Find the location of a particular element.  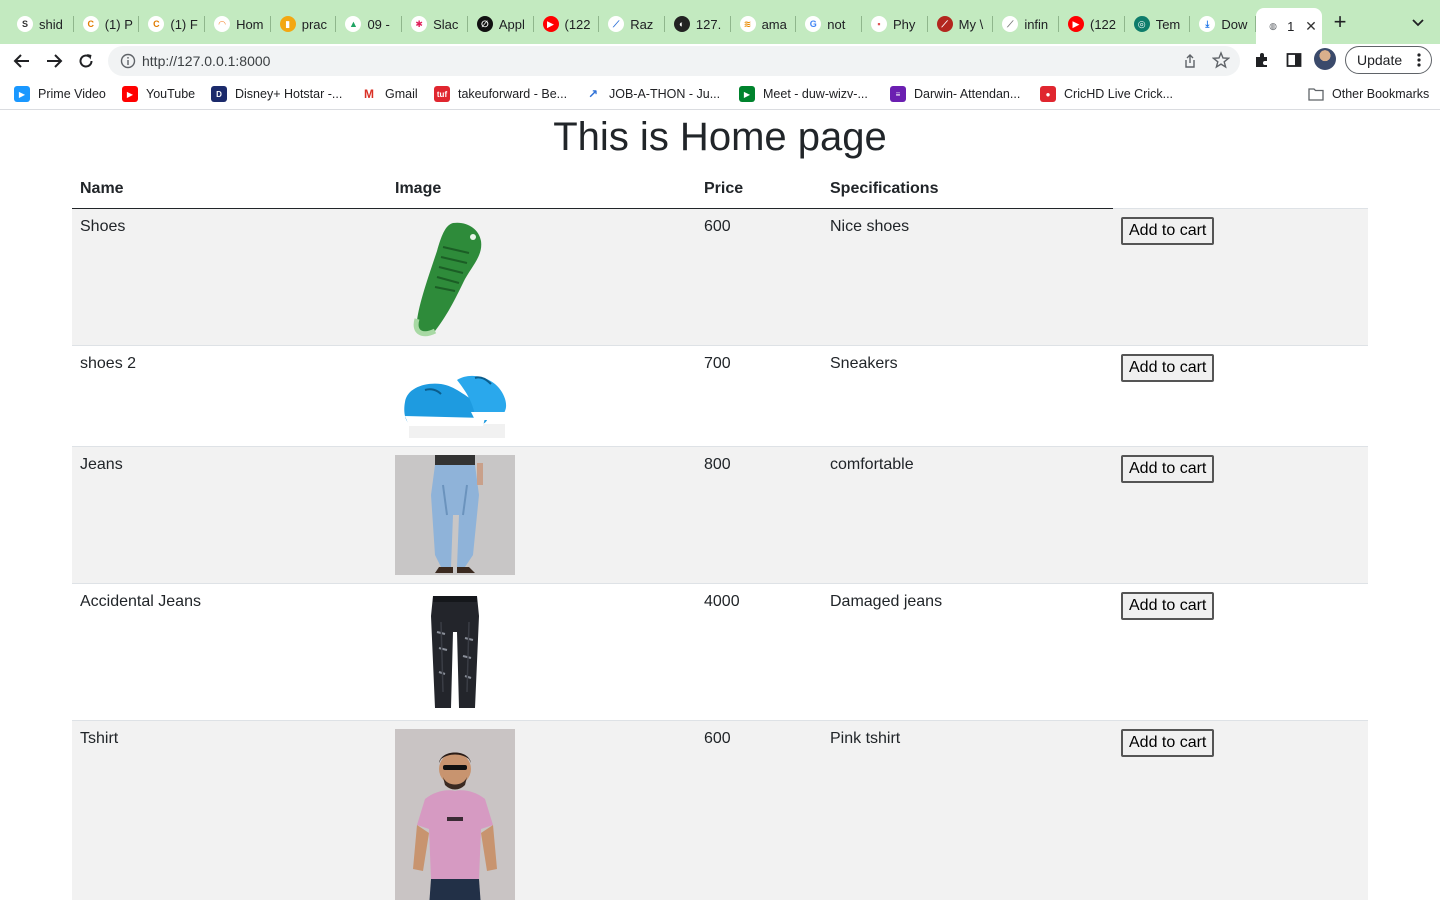

tab-title: prac is located at coordinates (314, 24).